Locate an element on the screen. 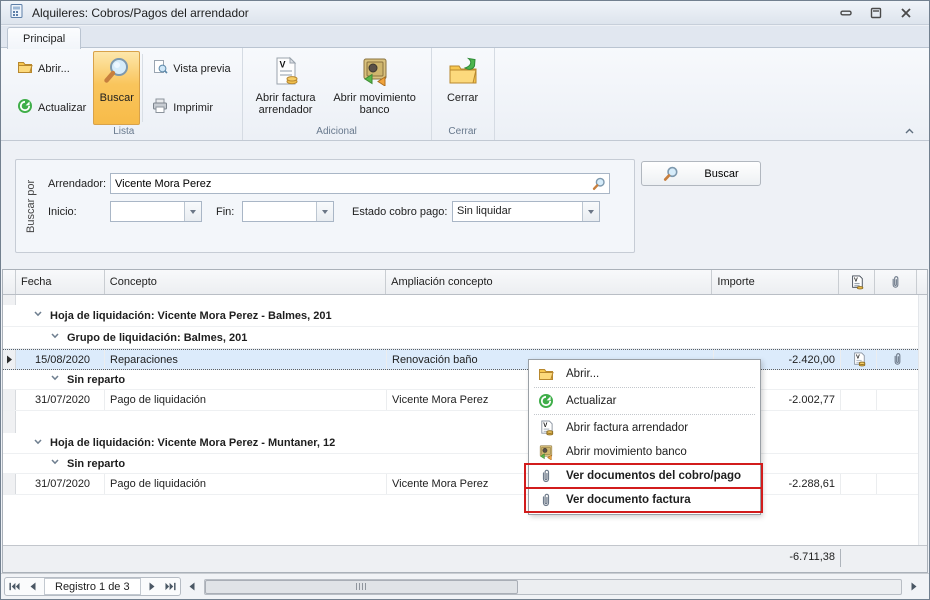 Image resolution: width=930 pixels, height=600 pixels. menu-item-actualizar: Actualizar is located at coordinates (644, 401).